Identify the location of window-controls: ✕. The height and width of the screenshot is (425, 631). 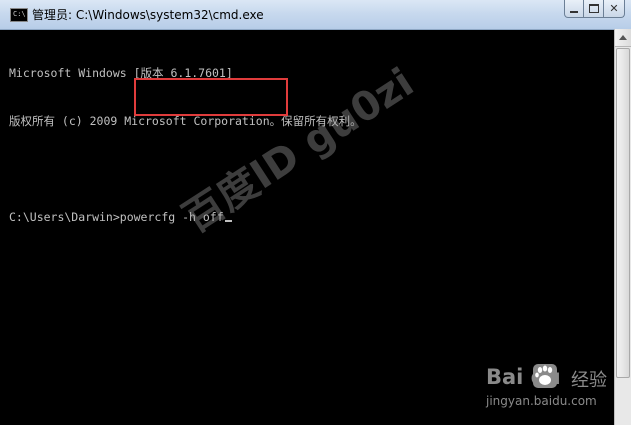
(594, 9).